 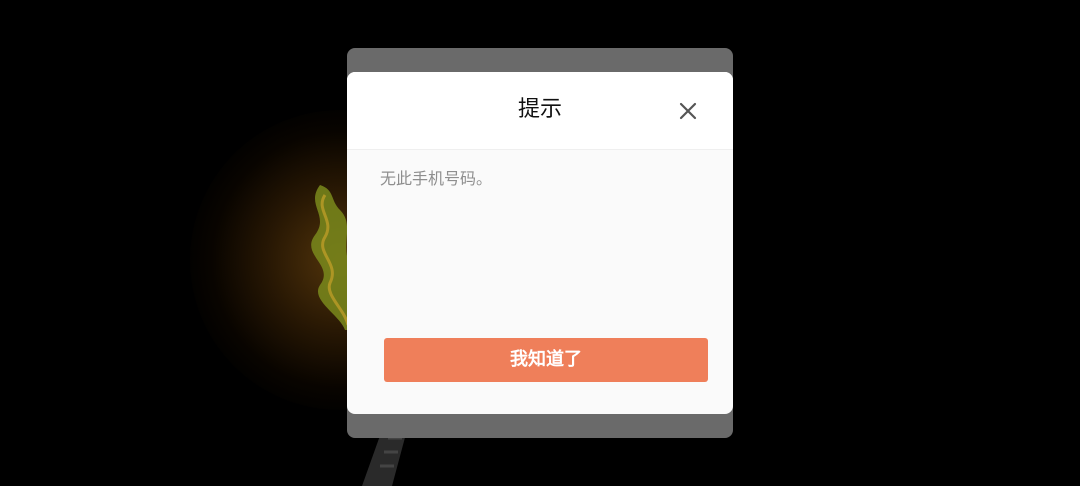 What do you see at coordinates (540, 111) in the screenshot?
I see `dialog-header: 提示` at bounding box center [540, 111].